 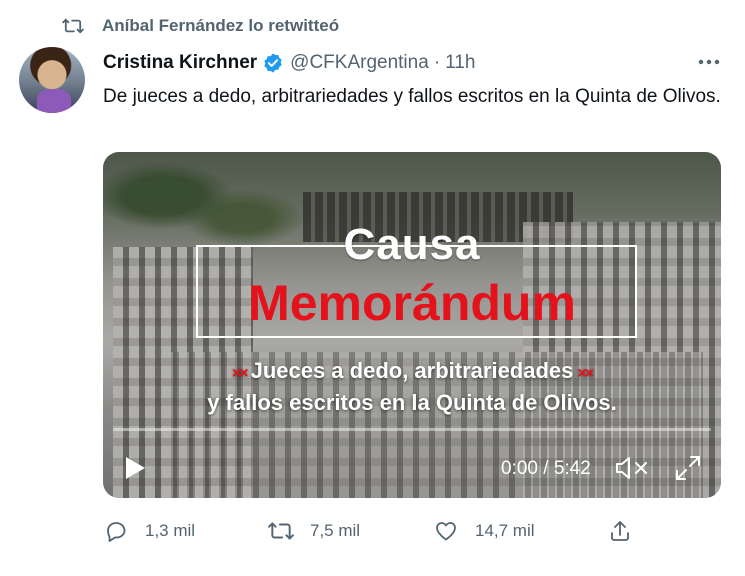 I want to click on video-progress-bar, so click(x=412, y=429).